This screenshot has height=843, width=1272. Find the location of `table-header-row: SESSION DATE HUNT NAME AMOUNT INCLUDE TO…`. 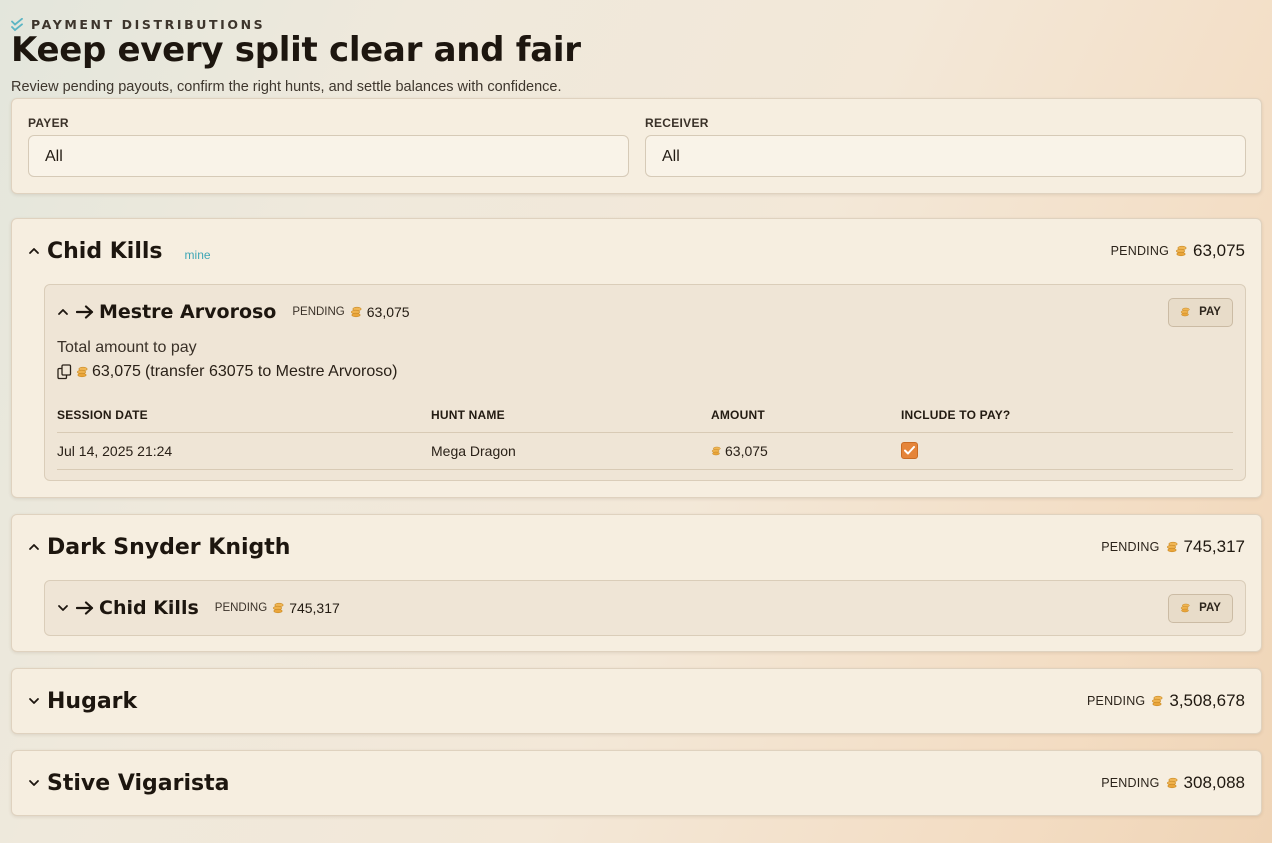

table-header-row: SESSION DATE HUNT NAME AMOUNT INCLUDE TO… is located at coordinates (645, 415).